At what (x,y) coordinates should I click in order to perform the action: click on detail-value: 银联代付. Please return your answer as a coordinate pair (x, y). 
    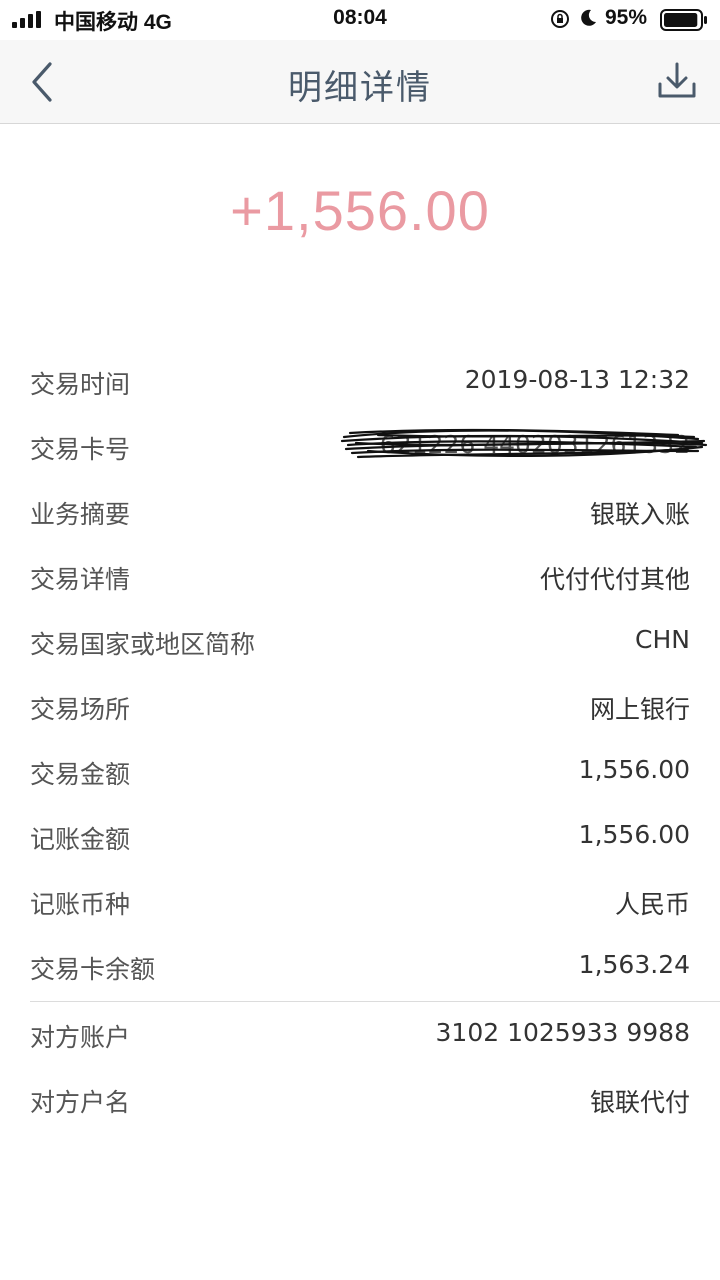
    Looking at the image, I should click on (639, 1102).